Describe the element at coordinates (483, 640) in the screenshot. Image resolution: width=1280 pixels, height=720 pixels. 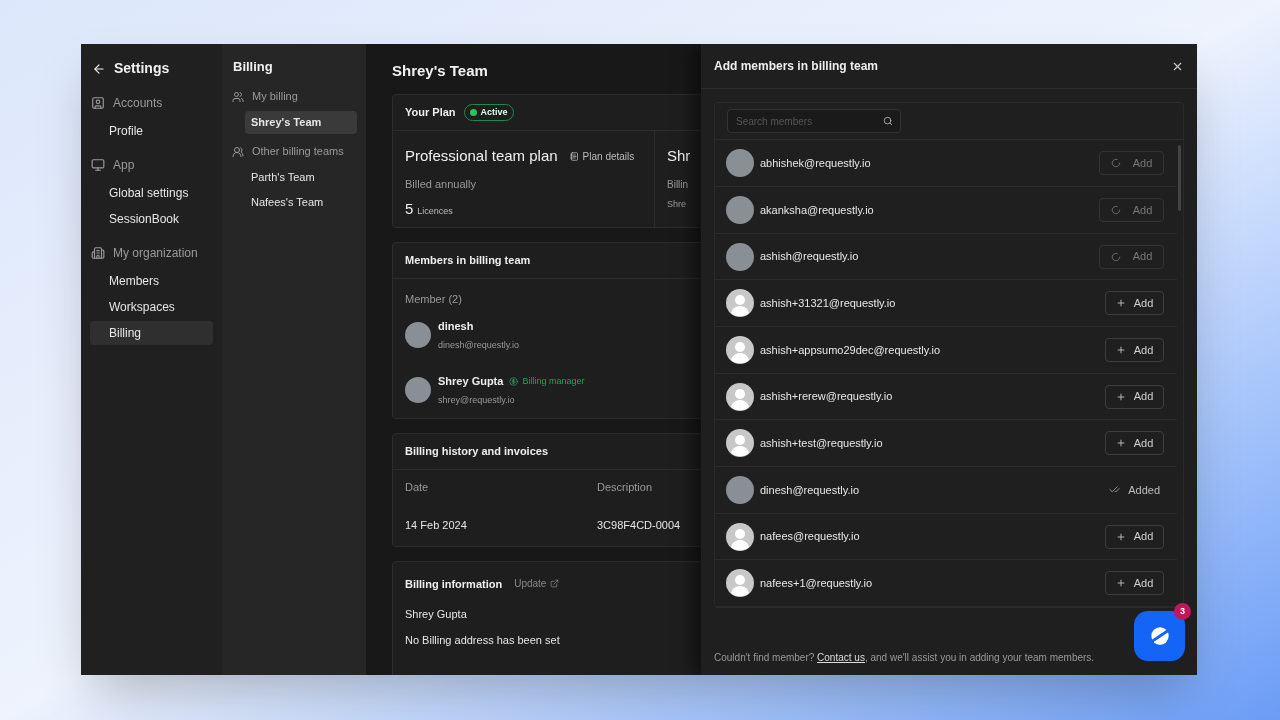
I see `billing-info-text: No Billing address has been set` at that location.